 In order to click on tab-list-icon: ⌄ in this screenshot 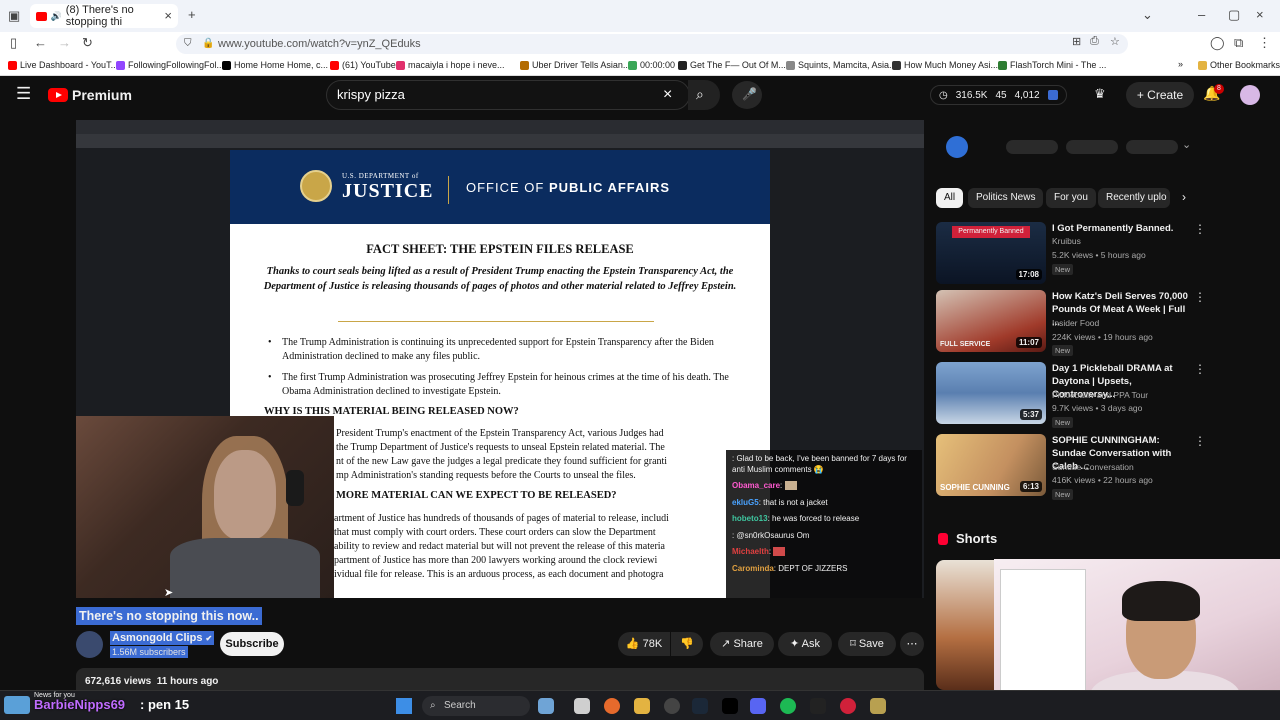, I will do `click(1147, 15)`.